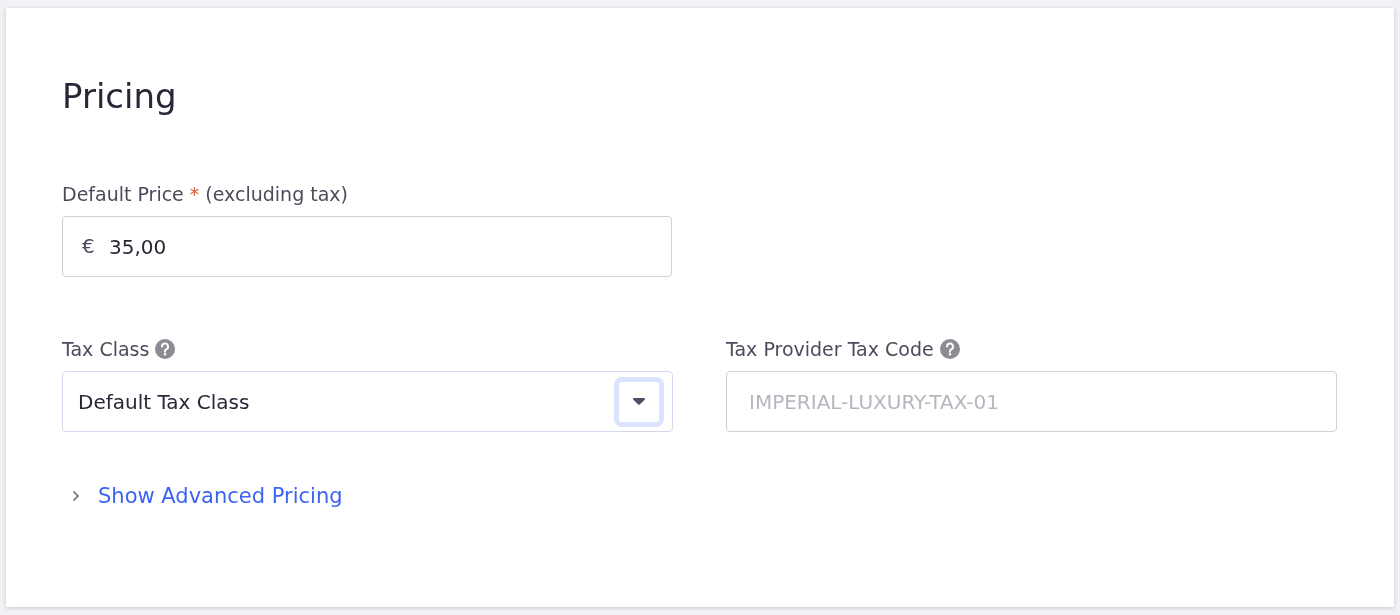 Image resolution: width=1400 pixels, height=615 pixels. What do you see at coordinates (194, 194) in the screenshot?
I see `required-mark: *` at bounding box center [194, 194].